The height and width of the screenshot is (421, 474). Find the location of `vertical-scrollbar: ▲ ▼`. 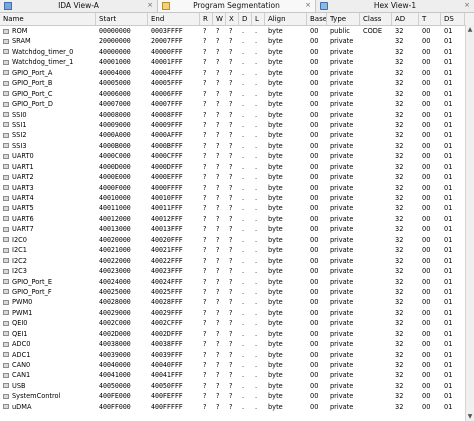

vertical-scrollbar: ▲ ▼ is located at coordinates (469, 223).